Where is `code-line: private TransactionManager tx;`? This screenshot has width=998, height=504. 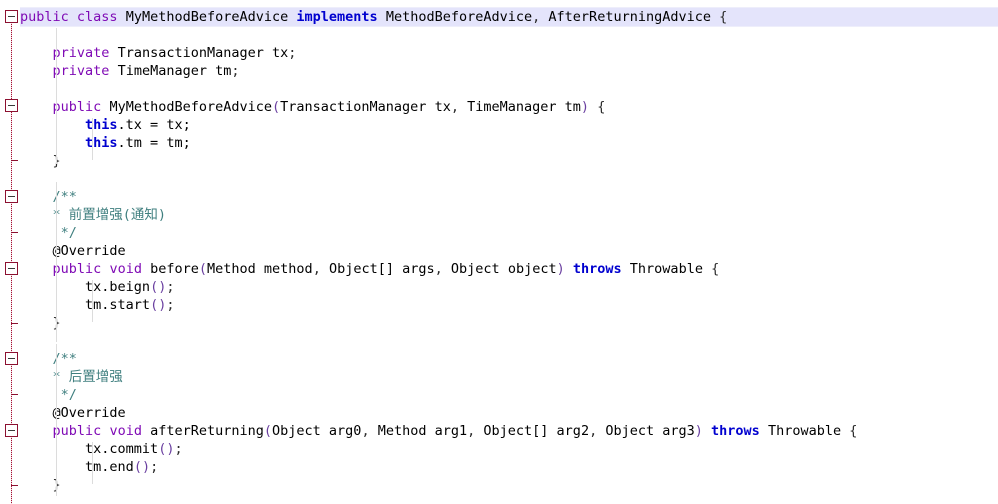 code-line: private TransactionManager tx; is located at coordinates (509, 53).